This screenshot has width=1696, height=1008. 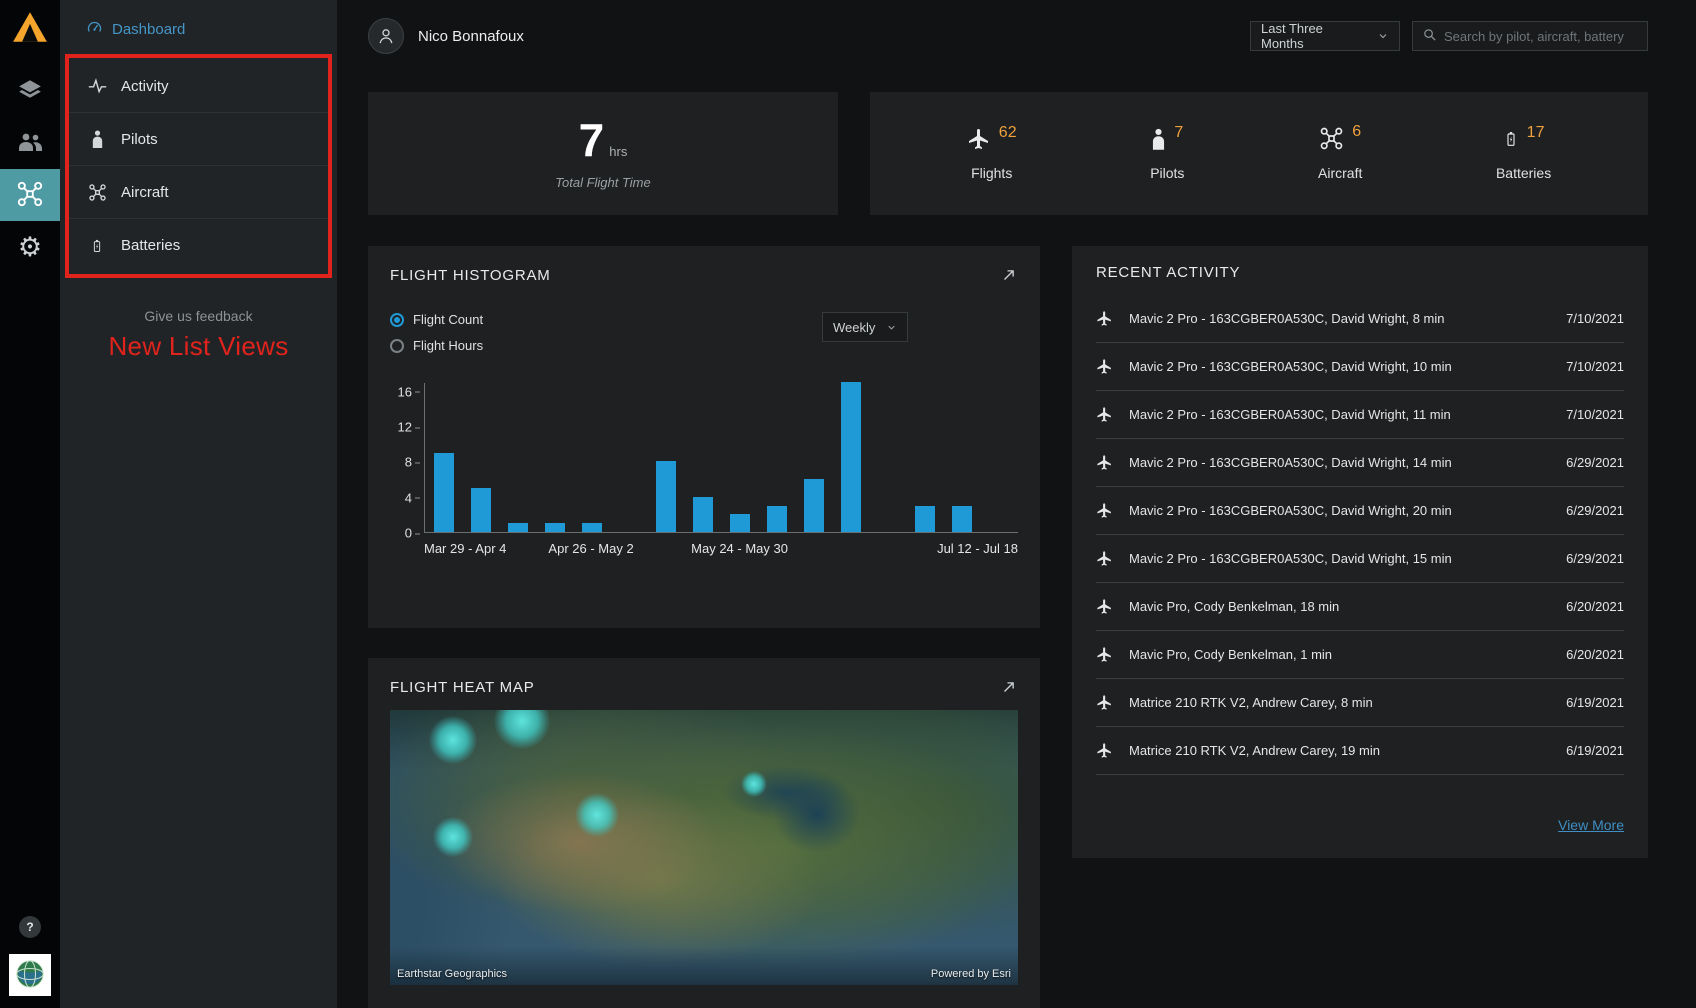 What do you see at coordinates (1595, 750) in the screenshot?
I see `activity-date: 6/19/2021` at bounding box center [1595, 750].